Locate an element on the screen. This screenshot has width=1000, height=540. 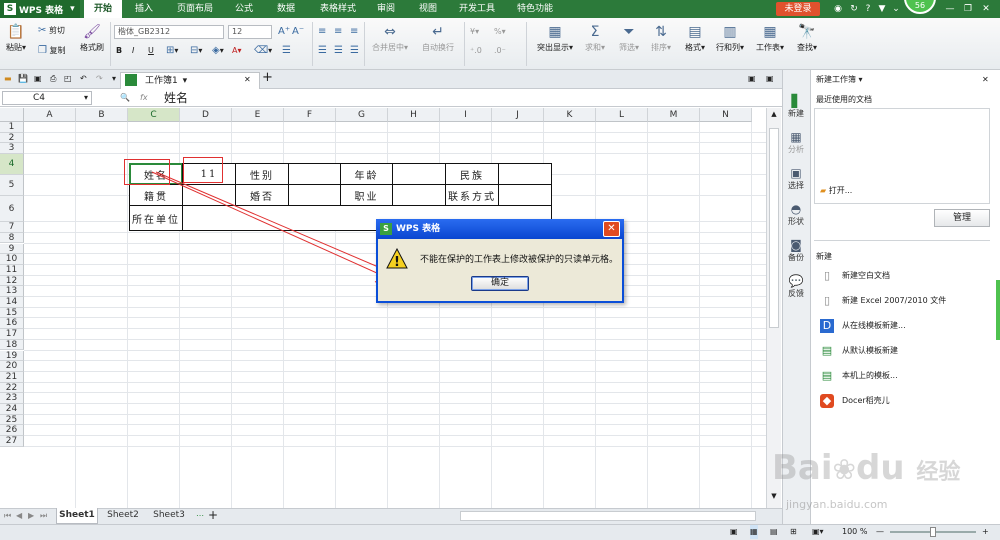
next-sheet-icon: ▶ is located at coordinates (31, 516).